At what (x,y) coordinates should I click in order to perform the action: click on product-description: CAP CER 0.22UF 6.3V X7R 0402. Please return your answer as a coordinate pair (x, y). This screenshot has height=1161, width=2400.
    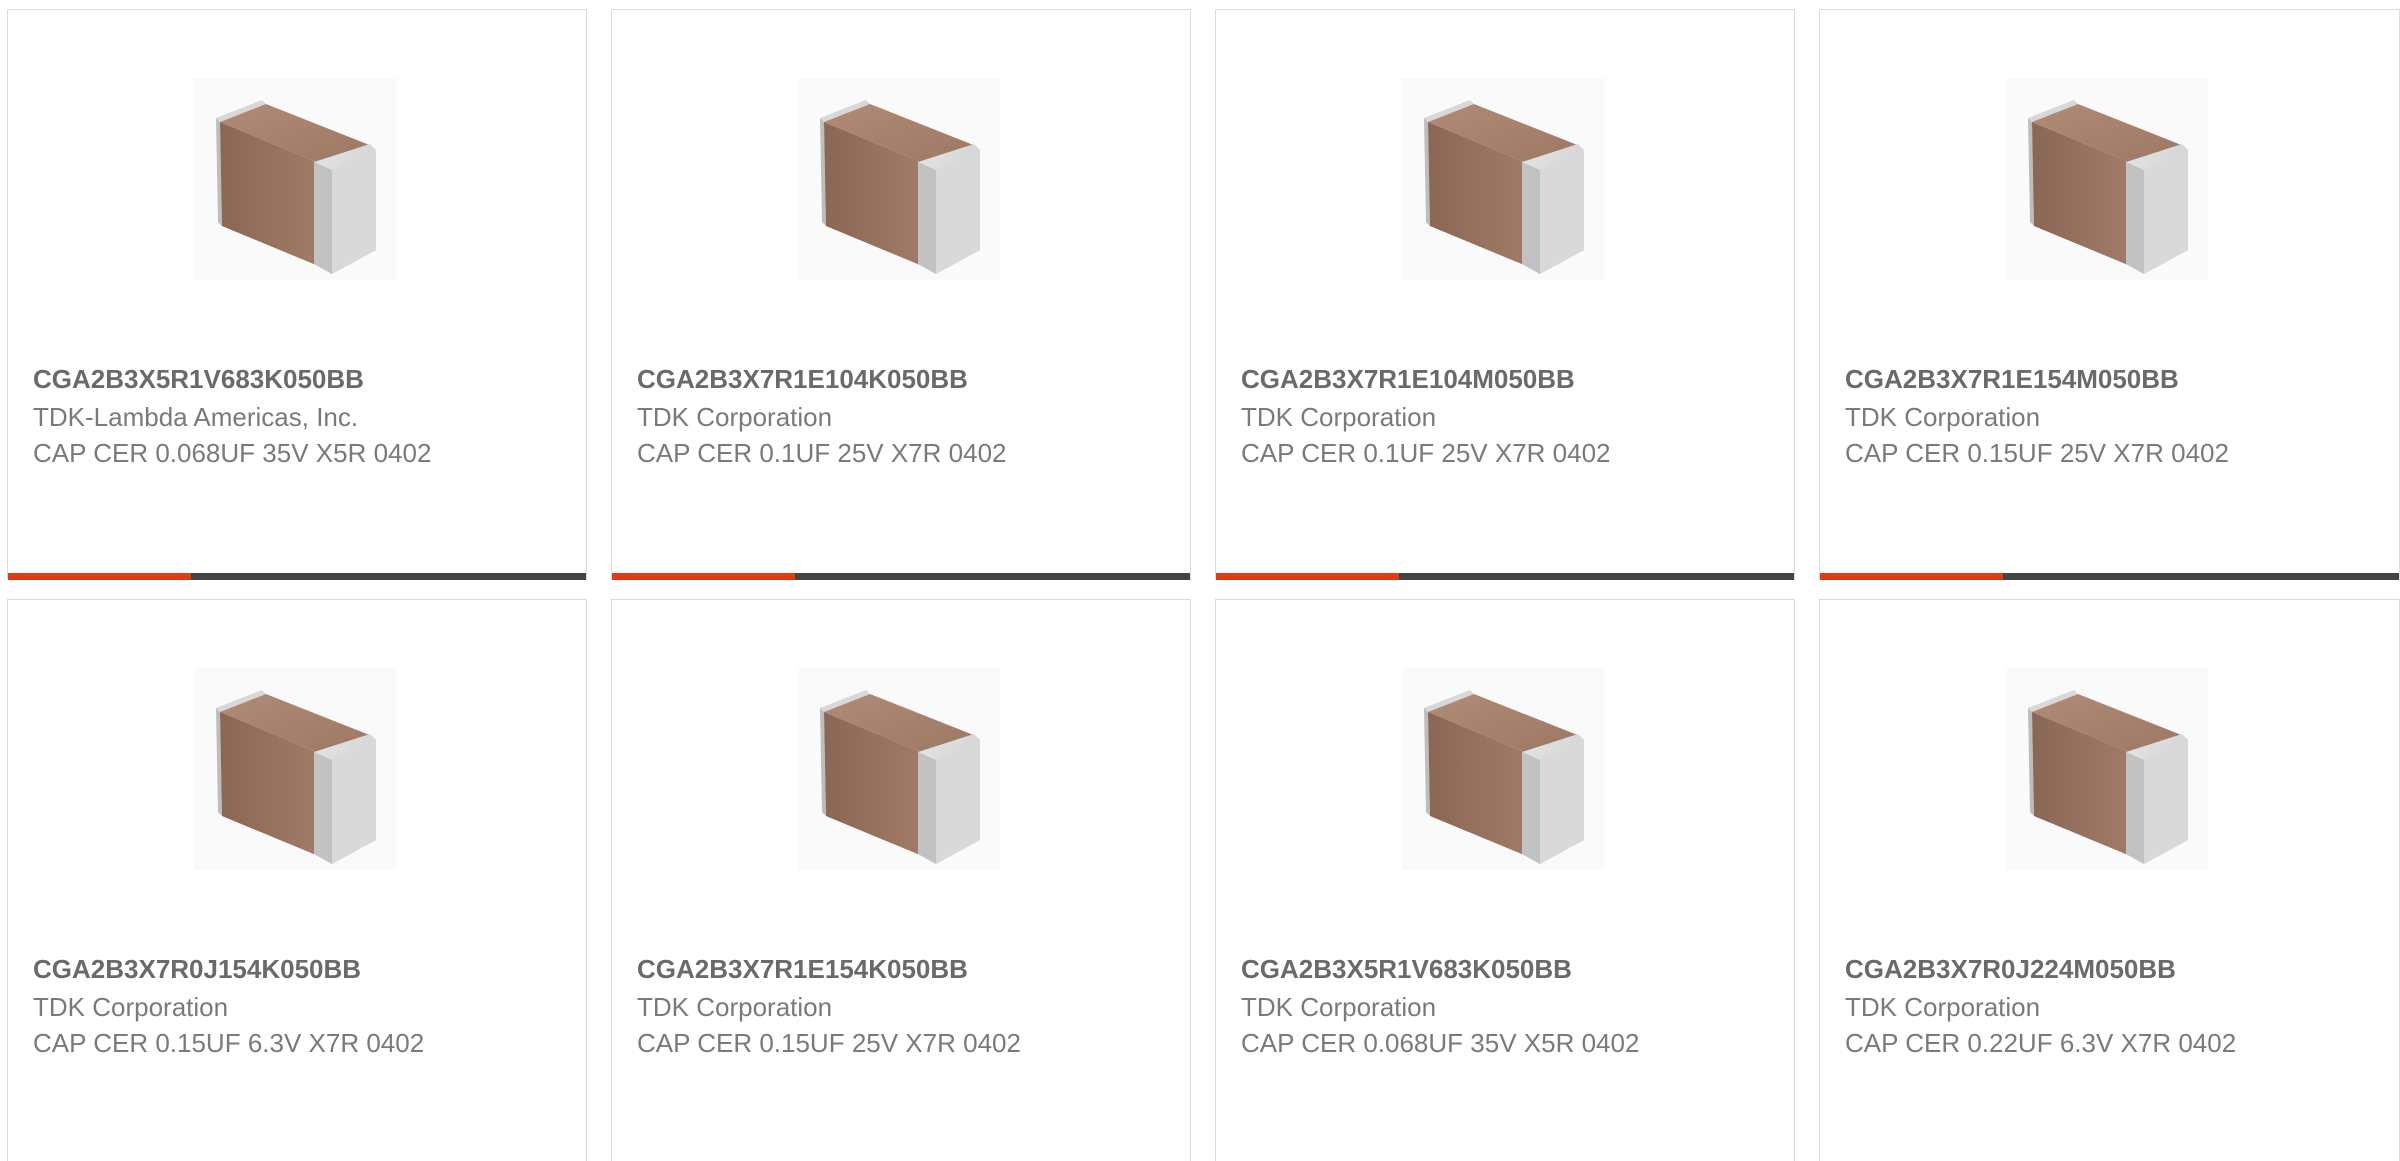
    Looking at the image, I should click on (2041, 1043).